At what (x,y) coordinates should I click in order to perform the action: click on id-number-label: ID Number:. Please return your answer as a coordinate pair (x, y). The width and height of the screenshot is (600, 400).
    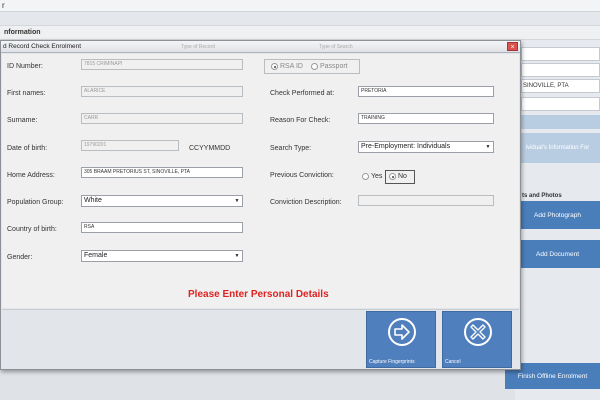
    Looking at the image, I should click on (25, 66).